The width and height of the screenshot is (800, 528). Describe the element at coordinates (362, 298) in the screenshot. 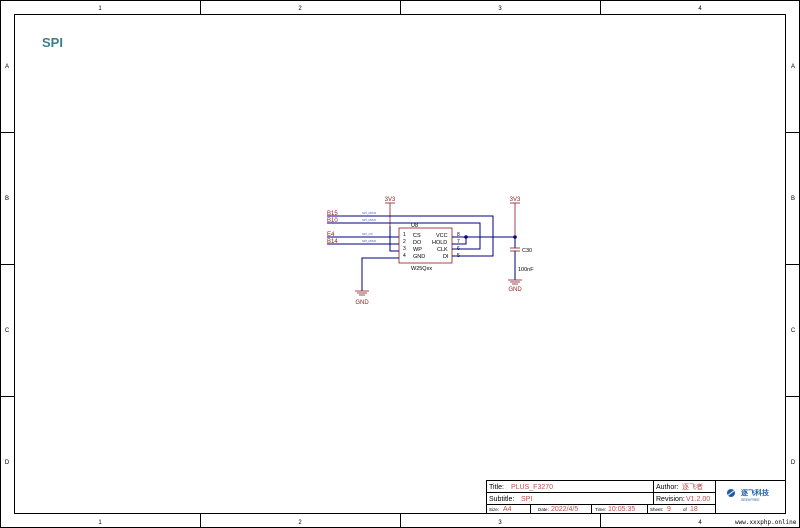

I see `gnd-symbol-chip: GND` at that location.